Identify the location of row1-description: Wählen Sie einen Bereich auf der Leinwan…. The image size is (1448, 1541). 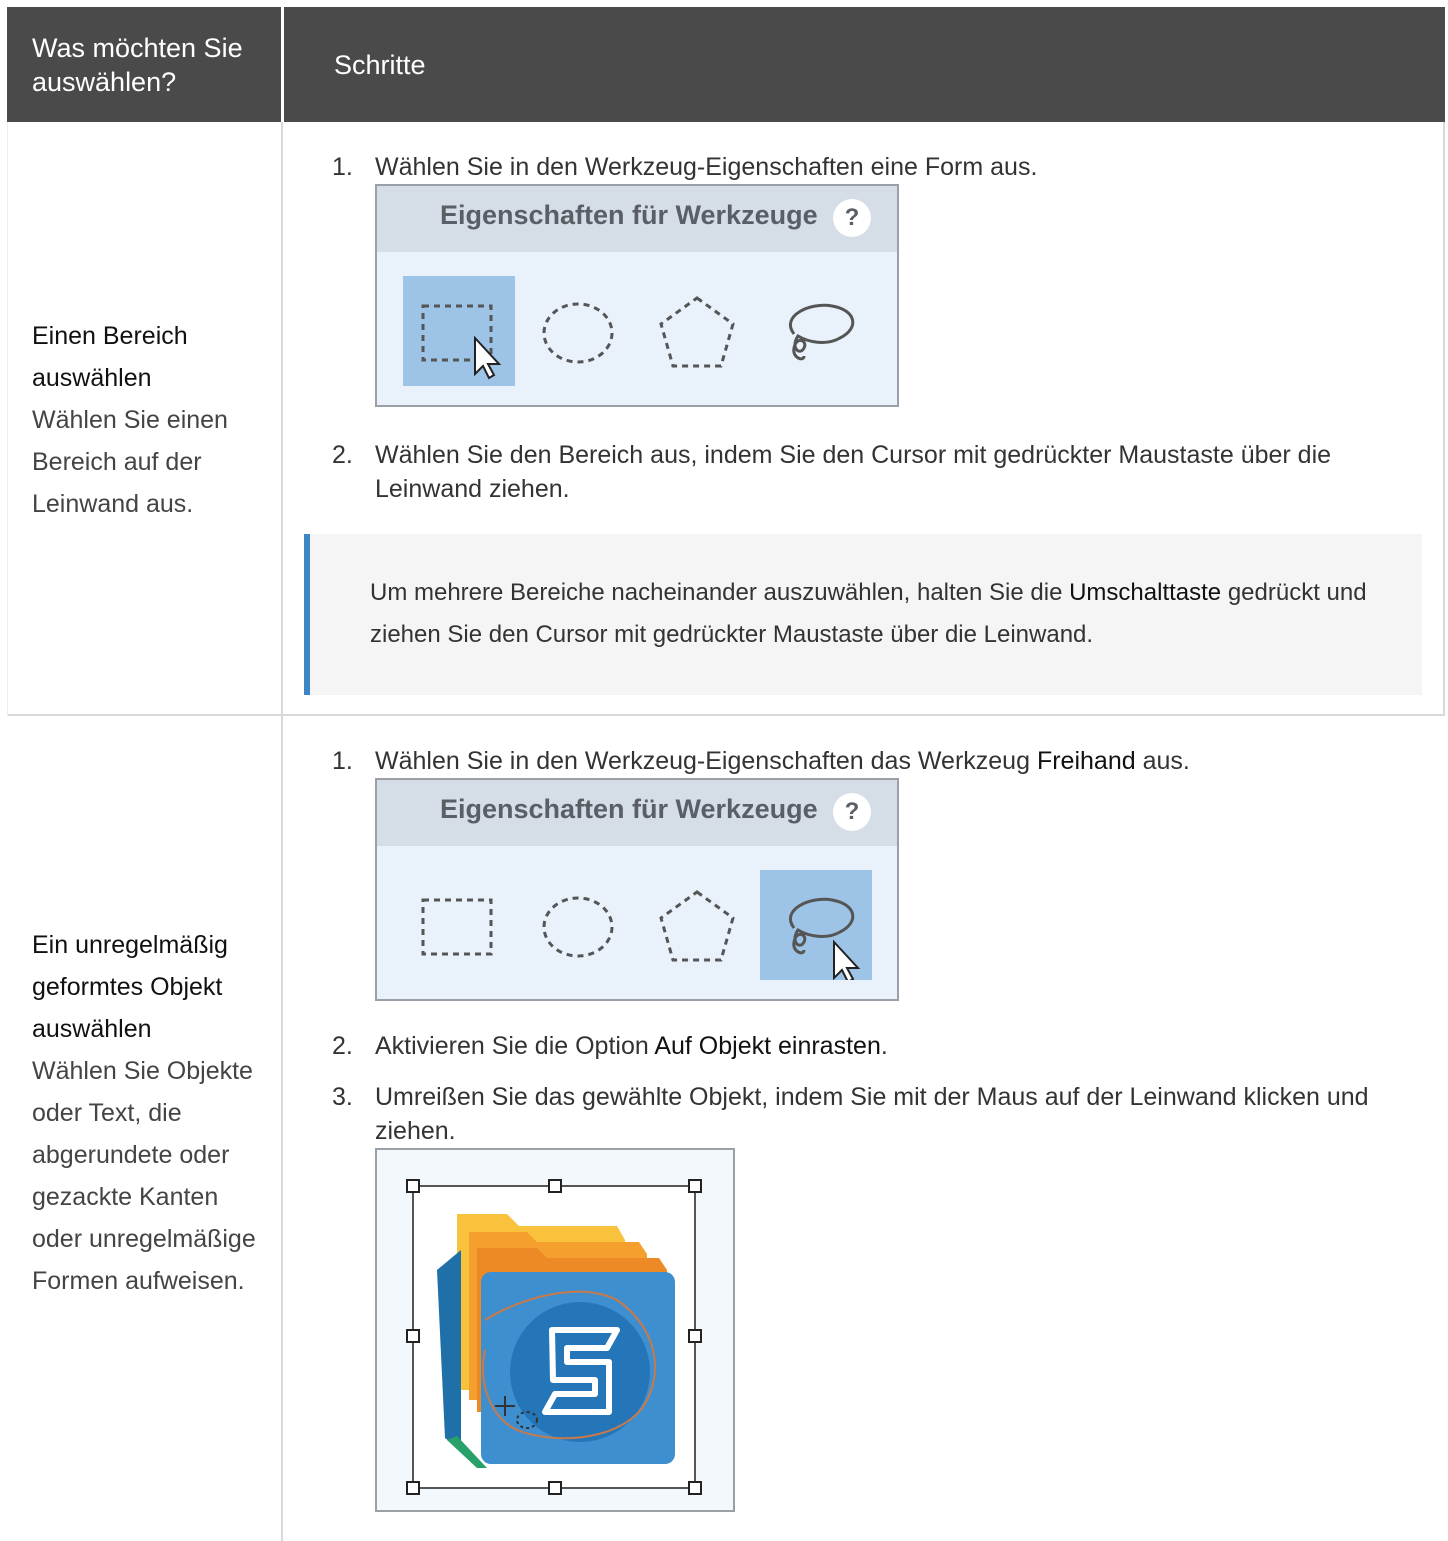
(130, 462).